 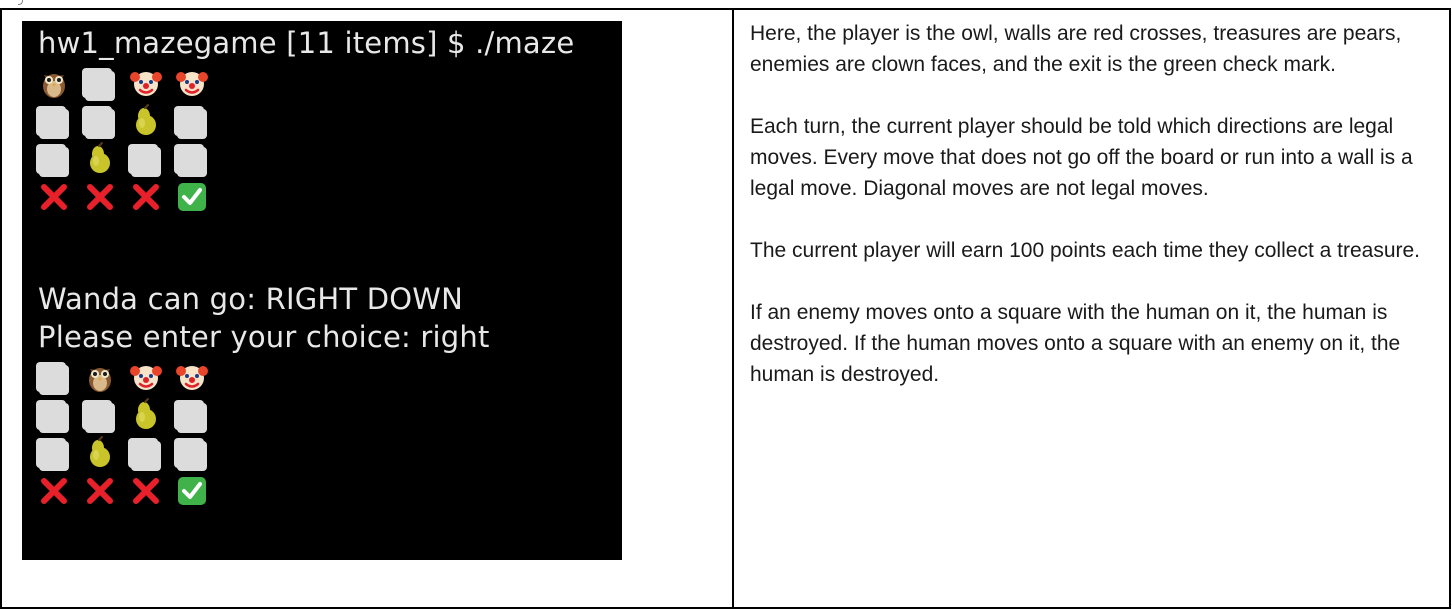 I want to click on terminal-input-line: Please enter your choice: right, so click(x=264, y=337).